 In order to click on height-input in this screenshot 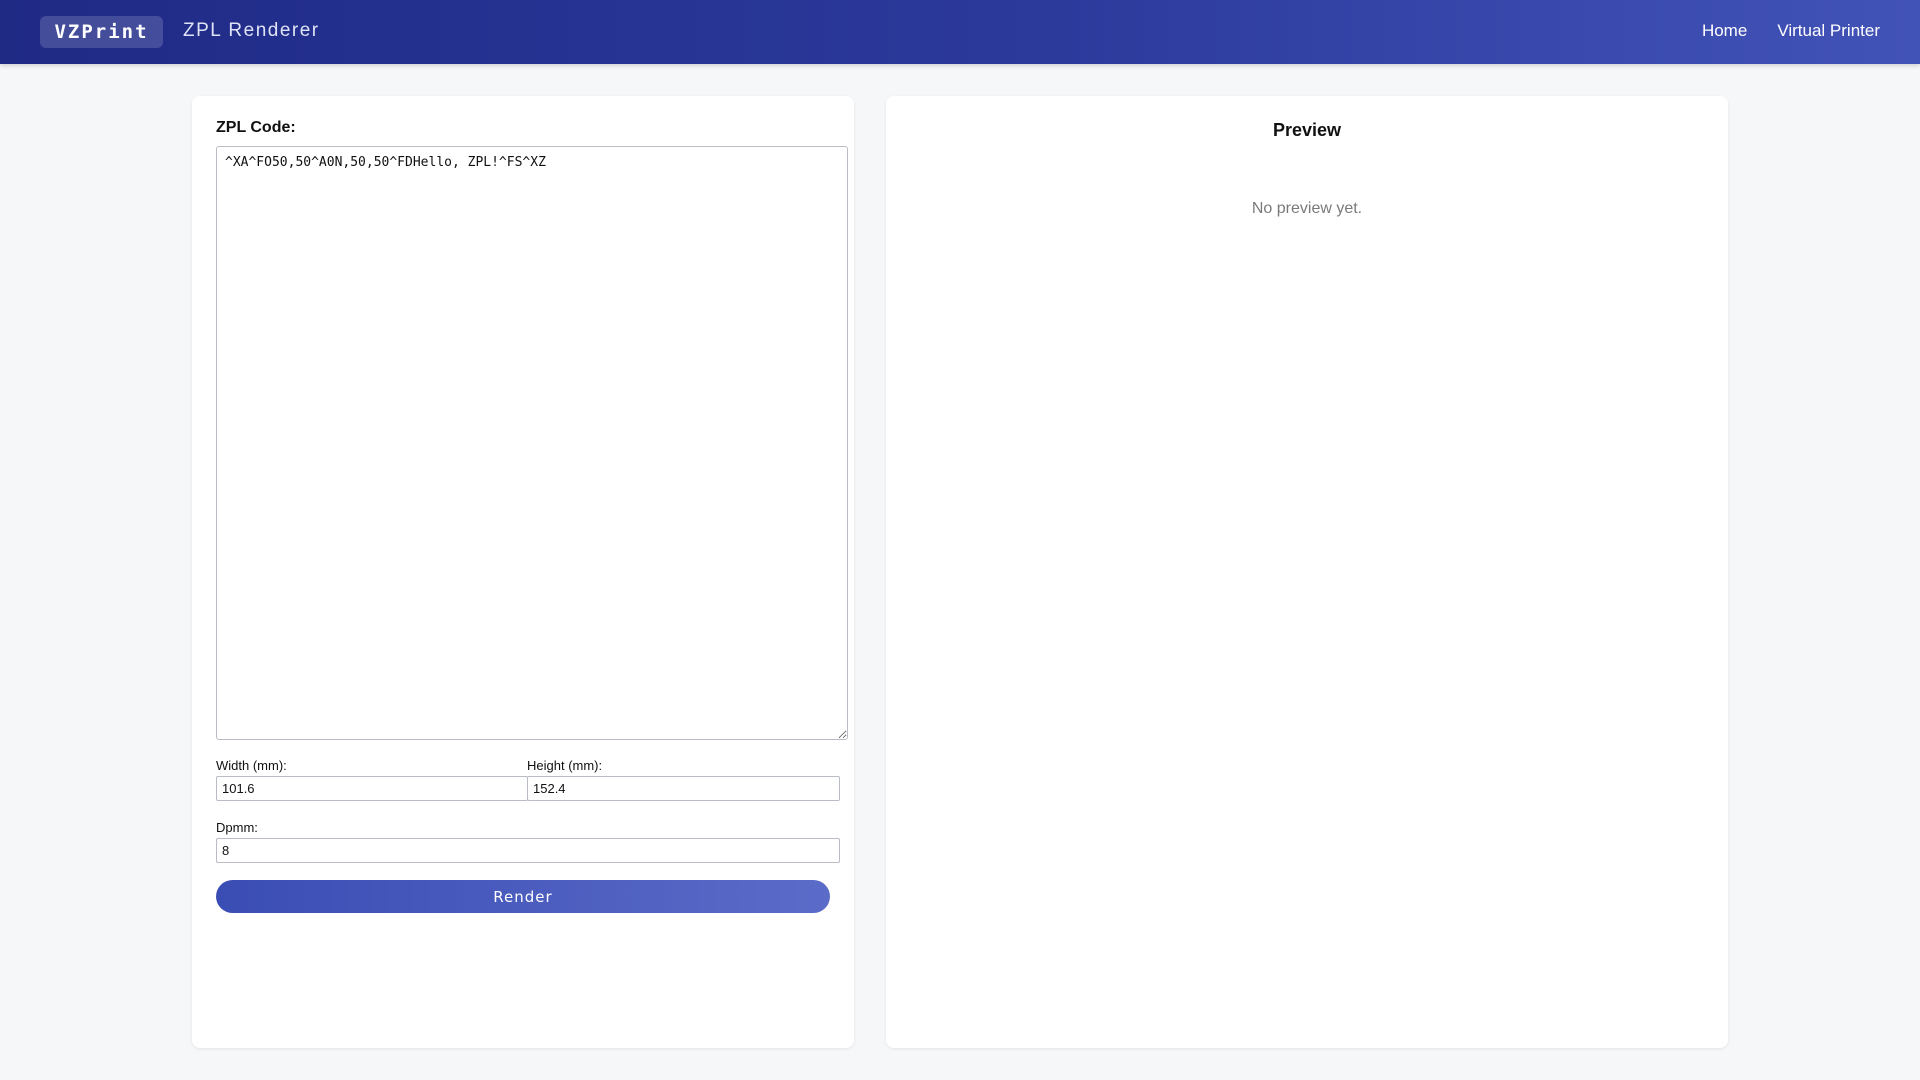, I will do `click(683, 788)`.